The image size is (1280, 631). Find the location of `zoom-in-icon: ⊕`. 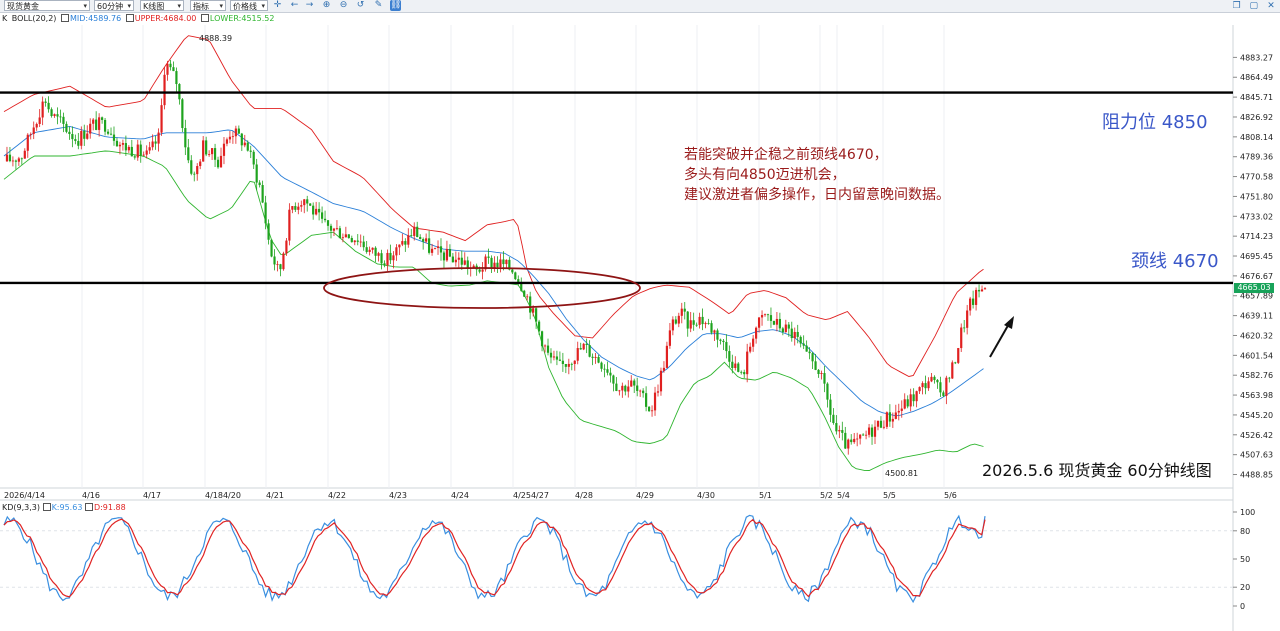

zoom-in-icon: ⊕ is located at coordinates (326, 5).